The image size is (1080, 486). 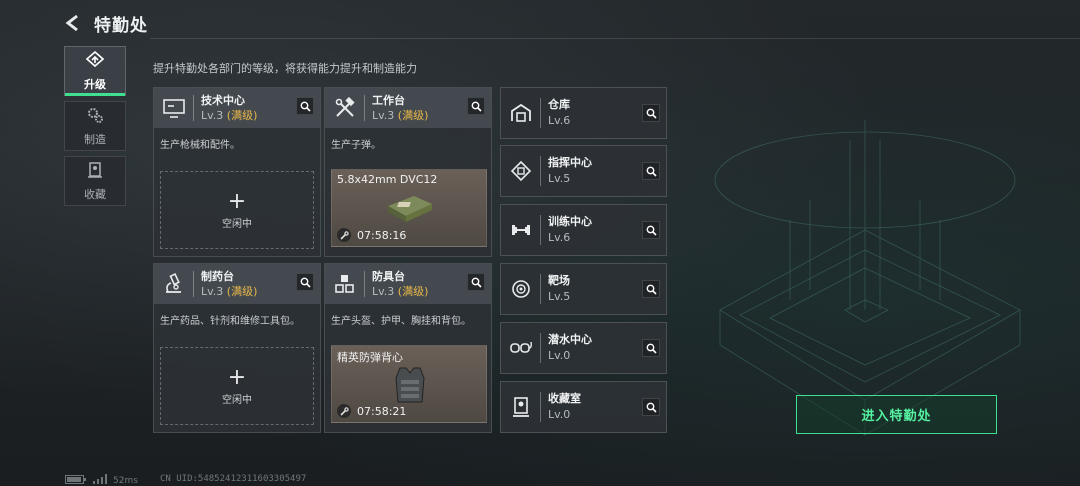 What do you see at coordinates (285, 68) in the screenshot?
I see `page-subtitle: 提升特勤处各部门的等级，将获得能力提升和制造能力` at bounding box center [285, 68].